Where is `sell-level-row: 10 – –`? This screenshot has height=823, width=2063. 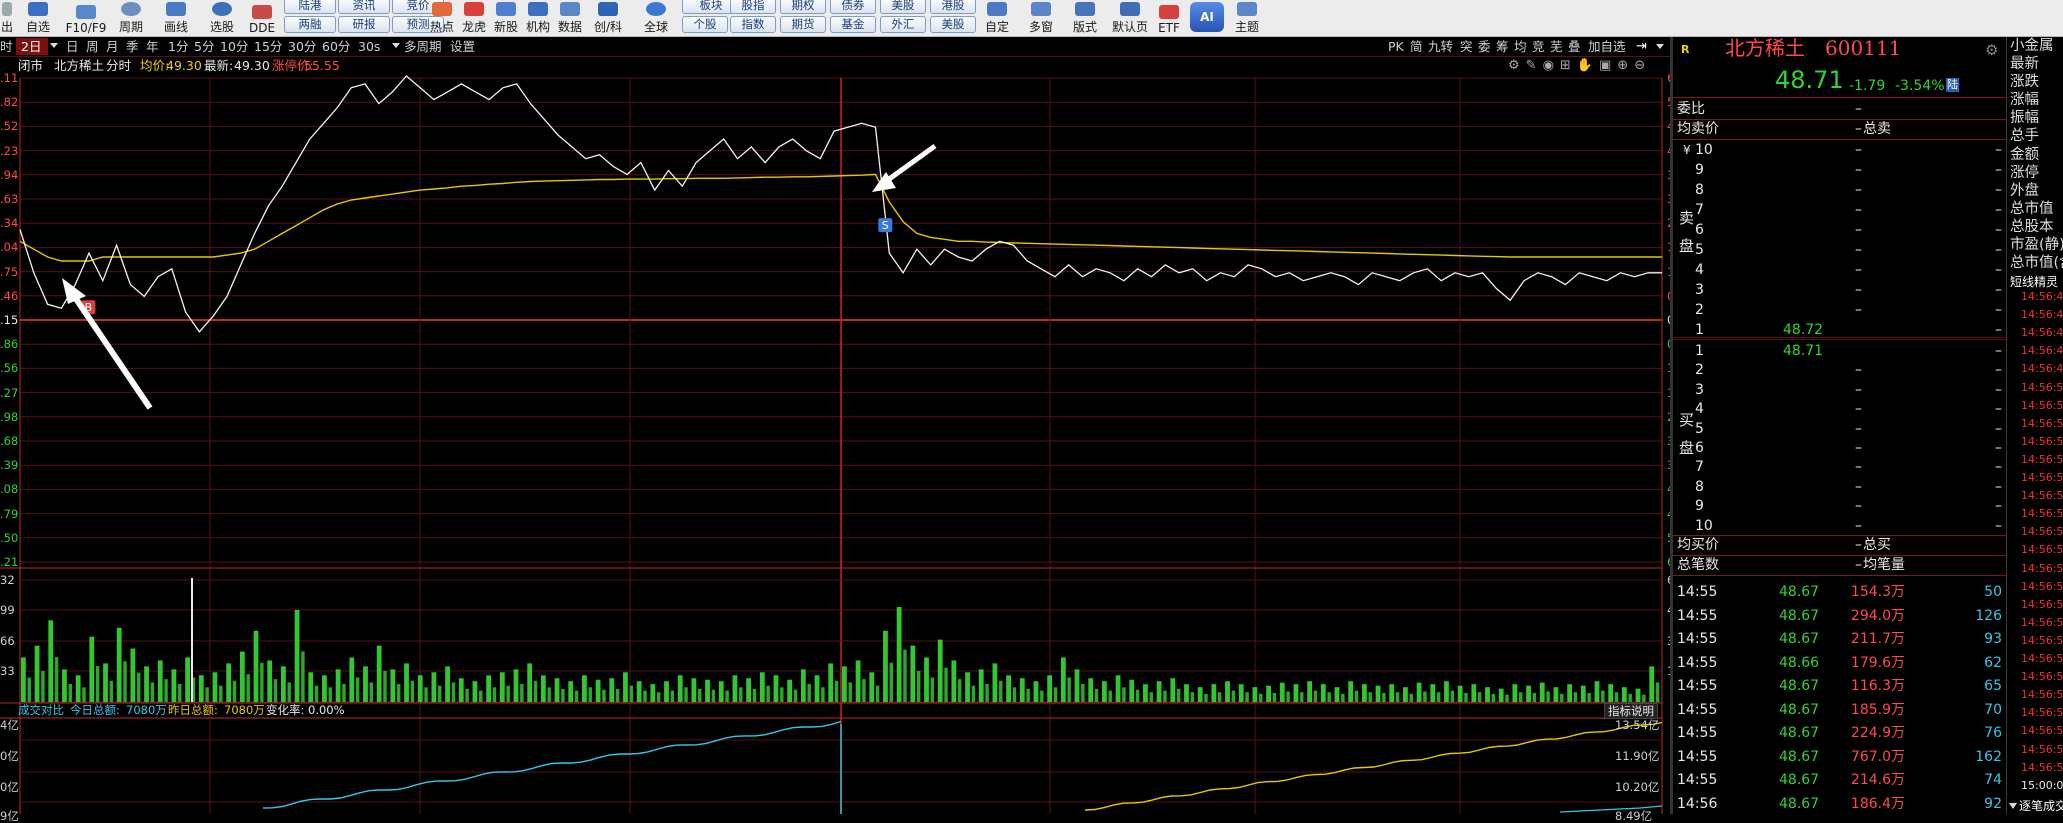
sell-level-row: 10 – – is located at coordinates (1839, 150).